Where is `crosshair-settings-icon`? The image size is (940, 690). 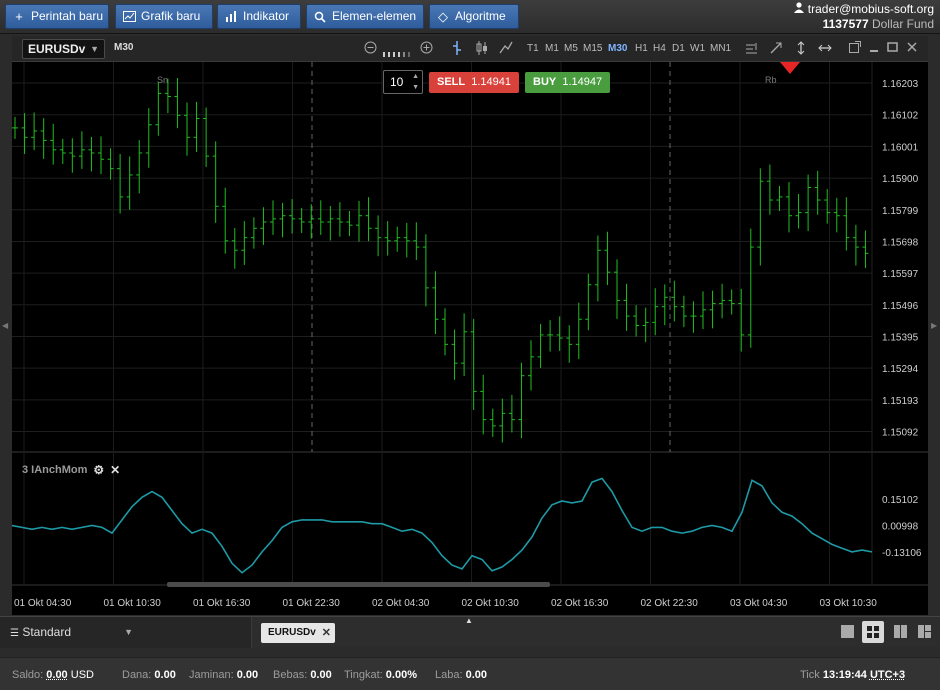 crosshair-settings-icon is located at coordinates (752, 49).